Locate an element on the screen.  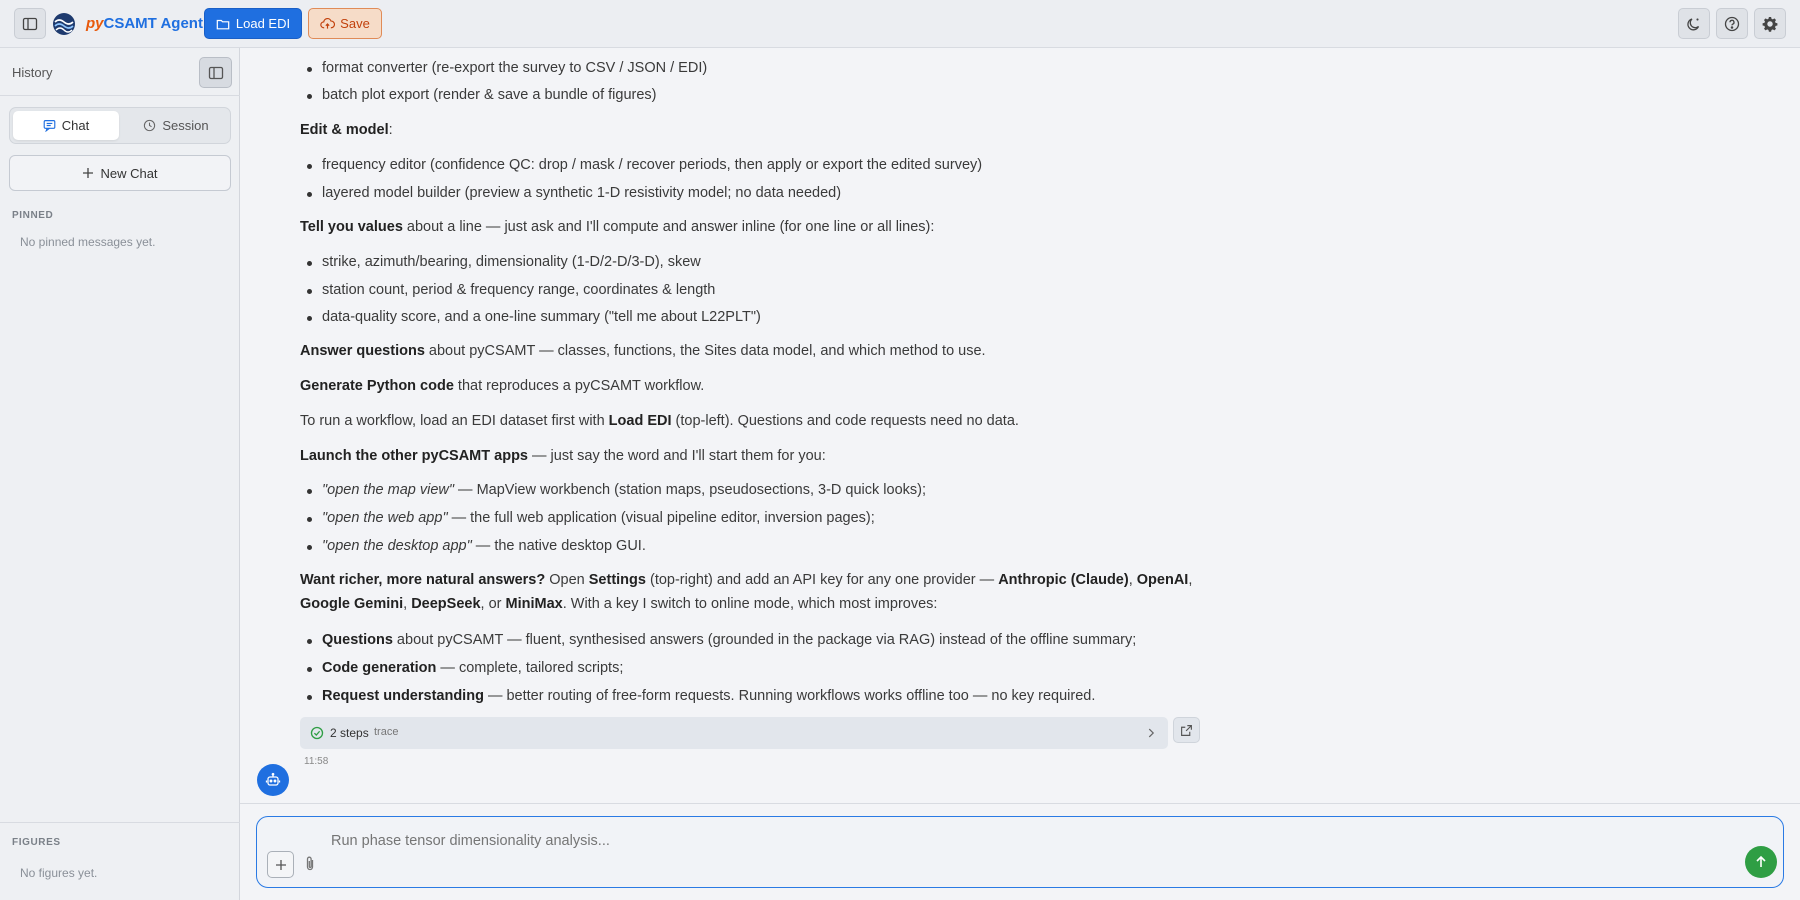
message-paragraph: Edit & model: is located at coordinates (346, 130).